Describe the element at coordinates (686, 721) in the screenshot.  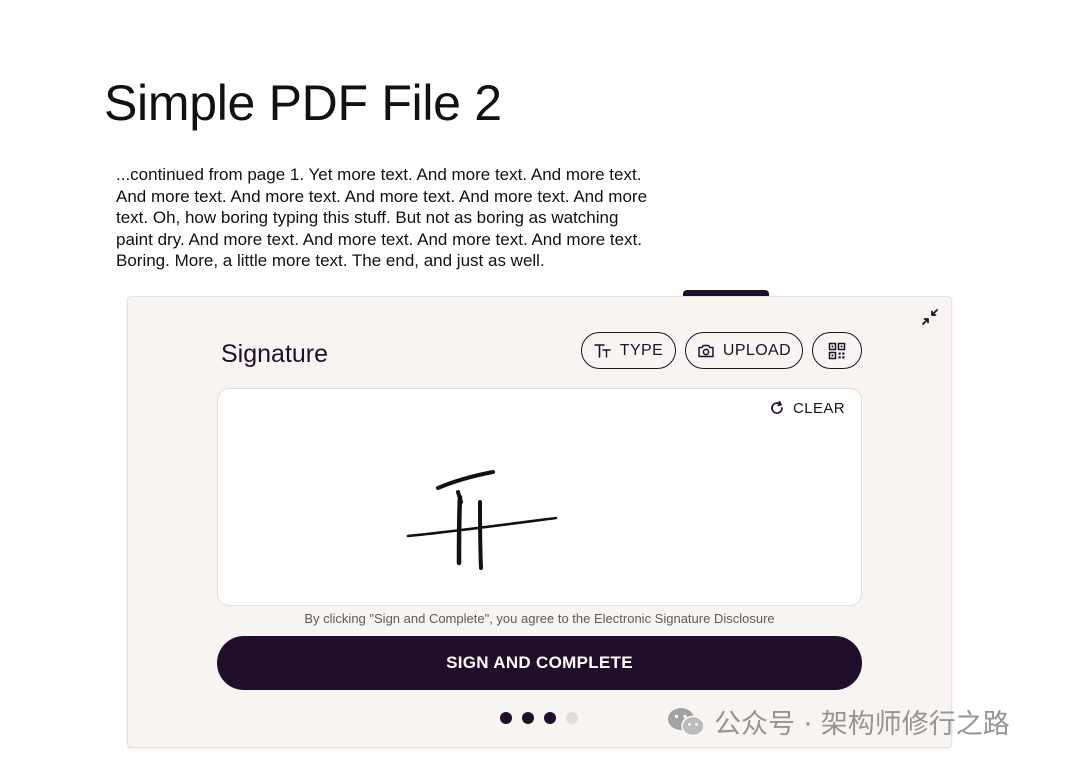
I see `wechat-icon` at that location.